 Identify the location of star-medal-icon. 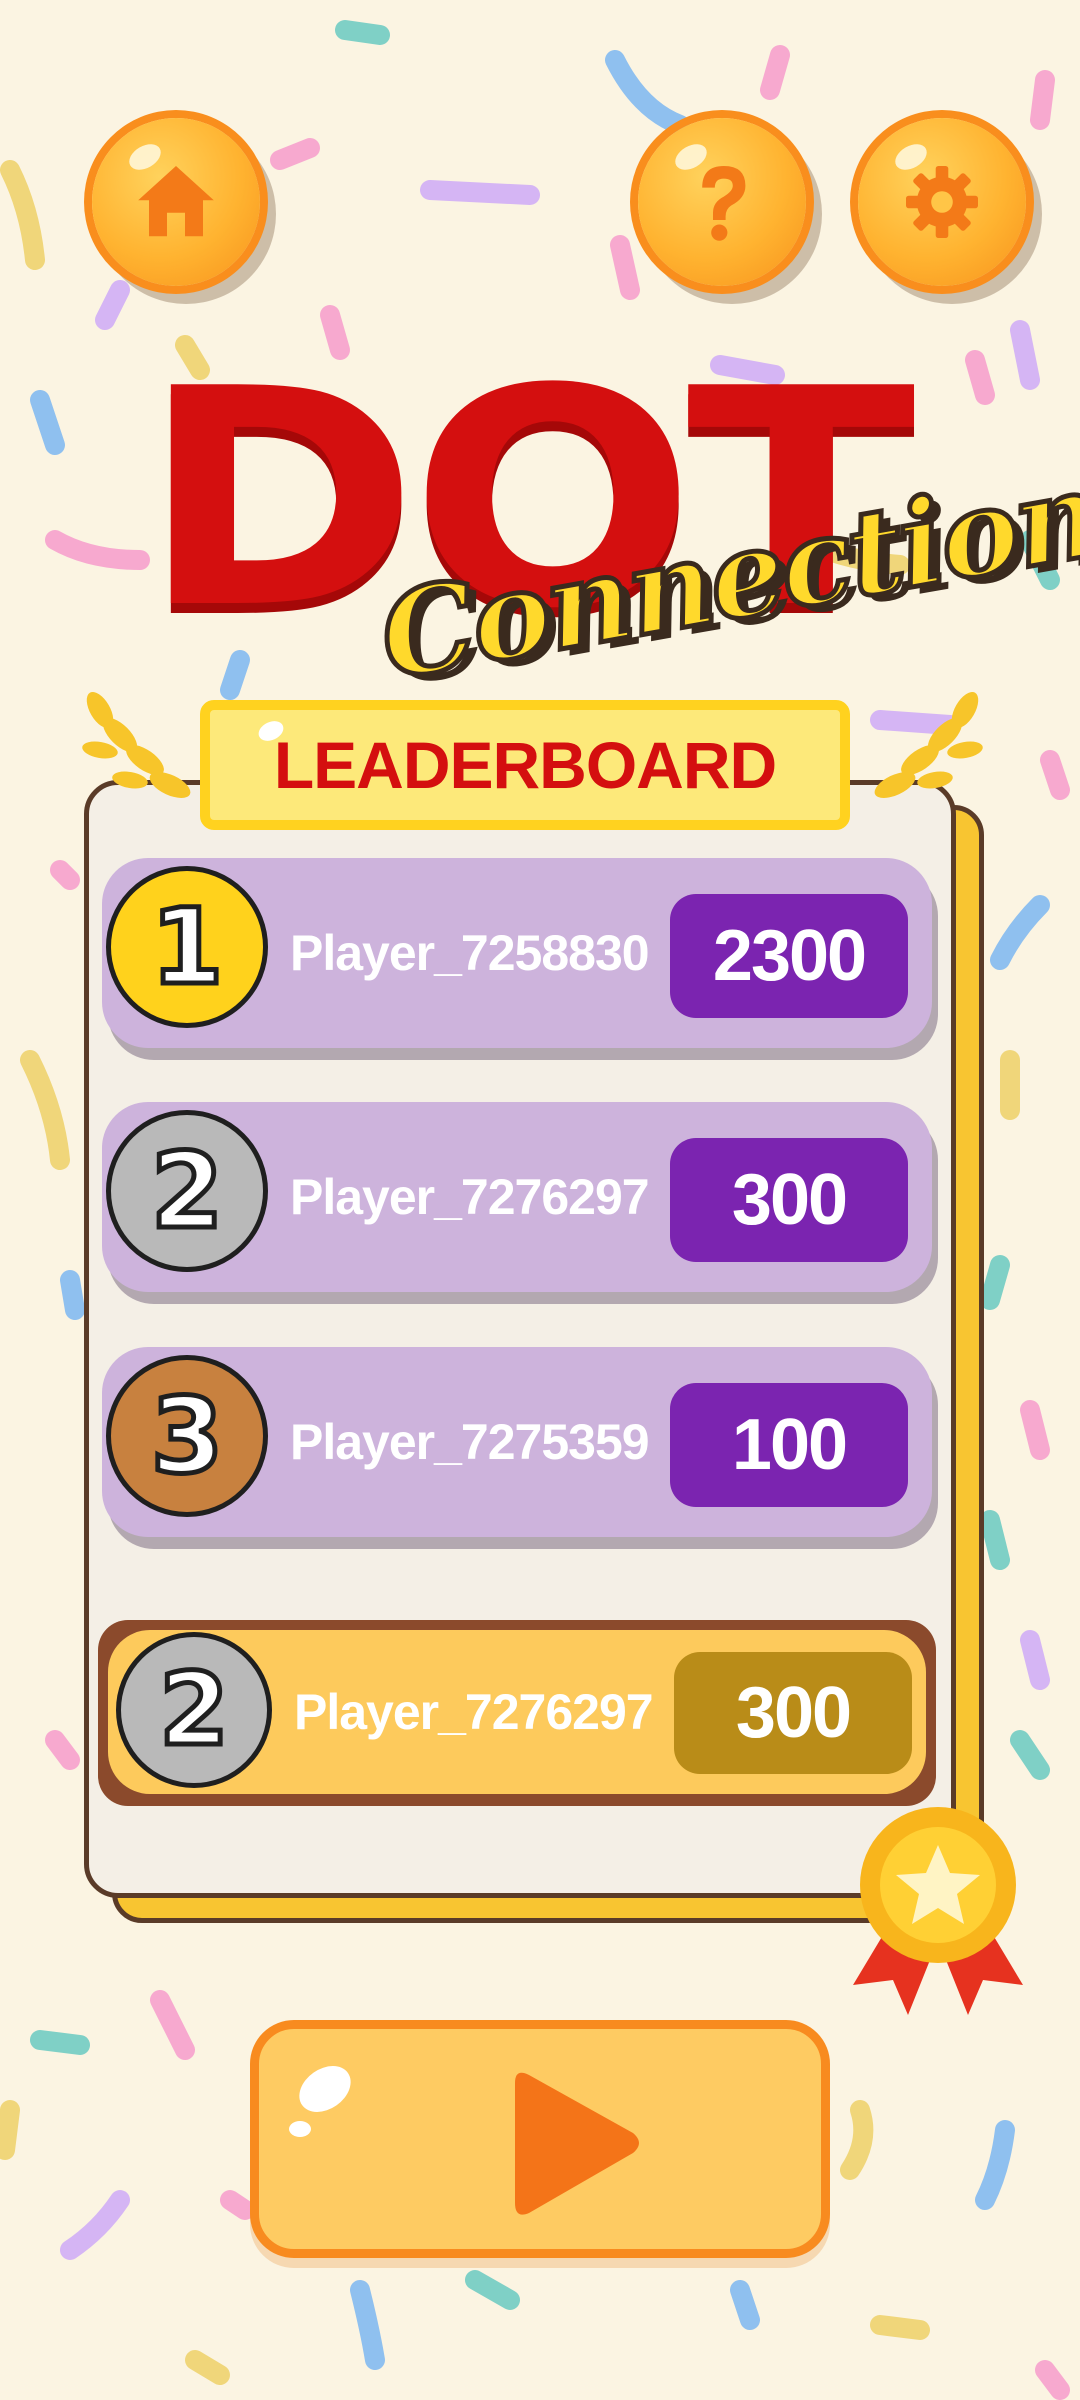
(938, 1911).